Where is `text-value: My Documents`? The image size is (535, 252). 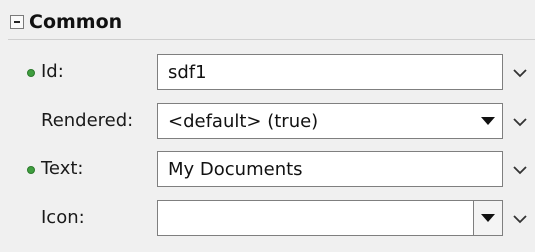
text-value: My Documents is located at coordinates (235, 169).